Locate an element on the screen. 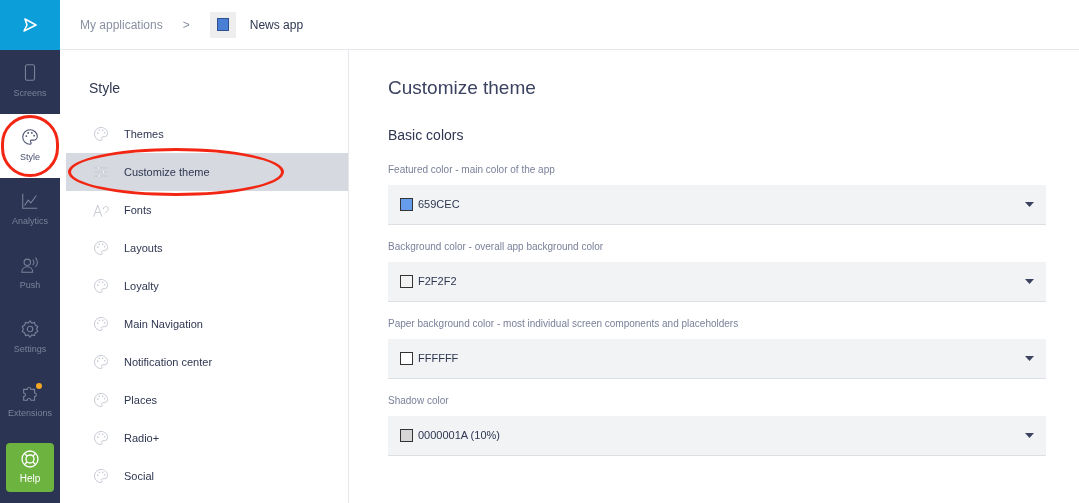 This screenshot has width=1079, height=503. logo-icon is located at coordinates (30, 25).